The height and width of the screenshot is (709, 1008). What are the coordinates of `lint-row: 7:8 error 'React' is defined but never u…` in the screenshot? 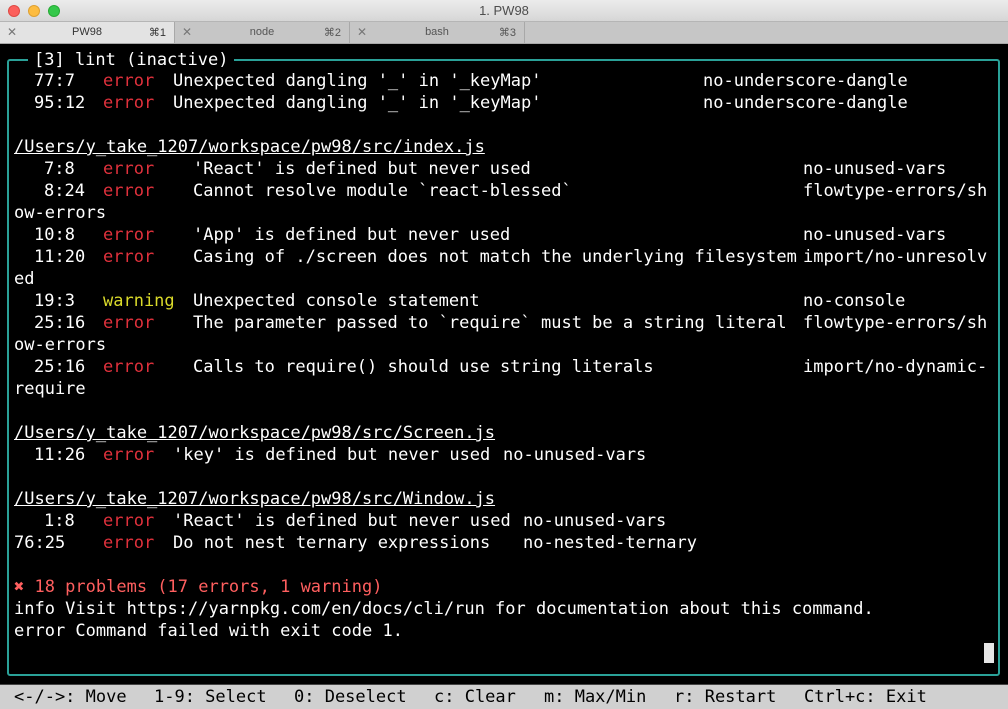 It's located at (495, 169).